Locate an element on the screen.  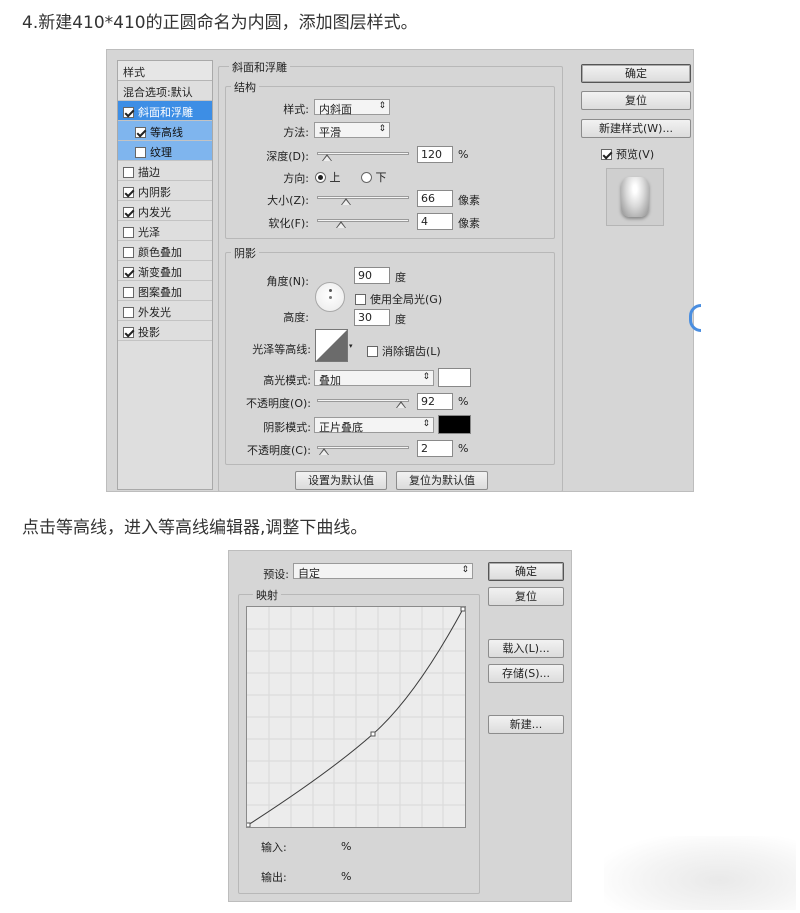
blend-options-item: 混合选项:默认 is located at coordinates (165, 91).